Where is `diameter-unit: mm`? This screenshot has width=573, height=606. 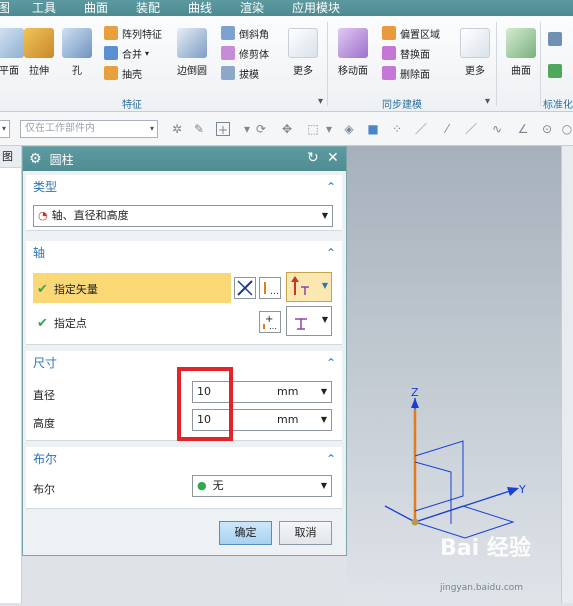 diameter-unit: mm is located at coordinates (287, 392).